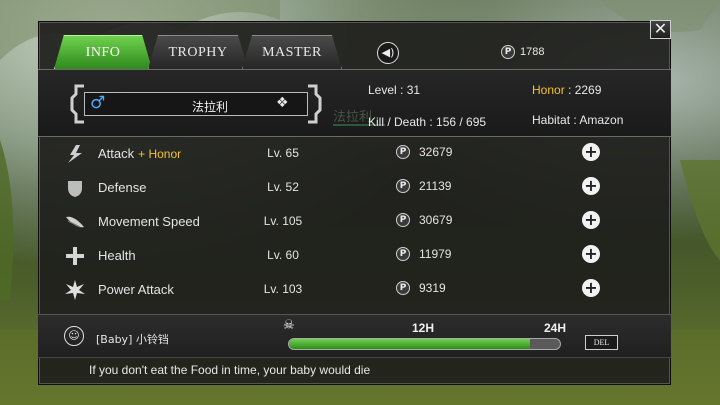 This screenshot has width=720, height=405. I want to click on stat-level: Lv. 60, so click(283, 255).